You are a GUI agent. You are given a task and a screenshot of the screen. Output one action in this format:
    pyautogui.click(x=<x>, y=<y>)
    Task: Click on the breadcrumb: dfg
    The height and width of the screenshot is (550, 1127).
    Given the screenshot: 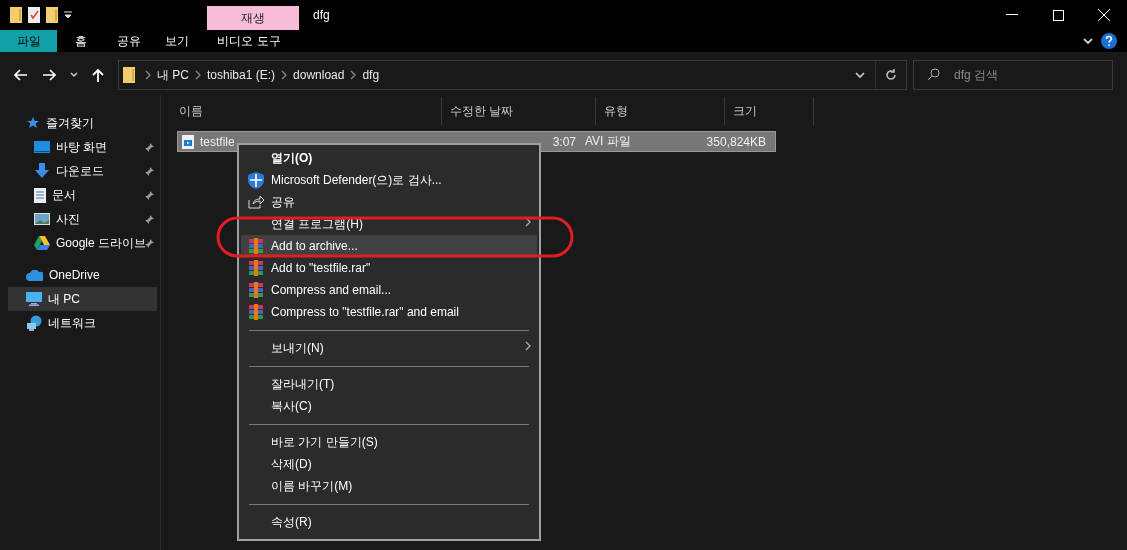 What is the action you would take?
    pyautogui.click(x=371, y=75)
    